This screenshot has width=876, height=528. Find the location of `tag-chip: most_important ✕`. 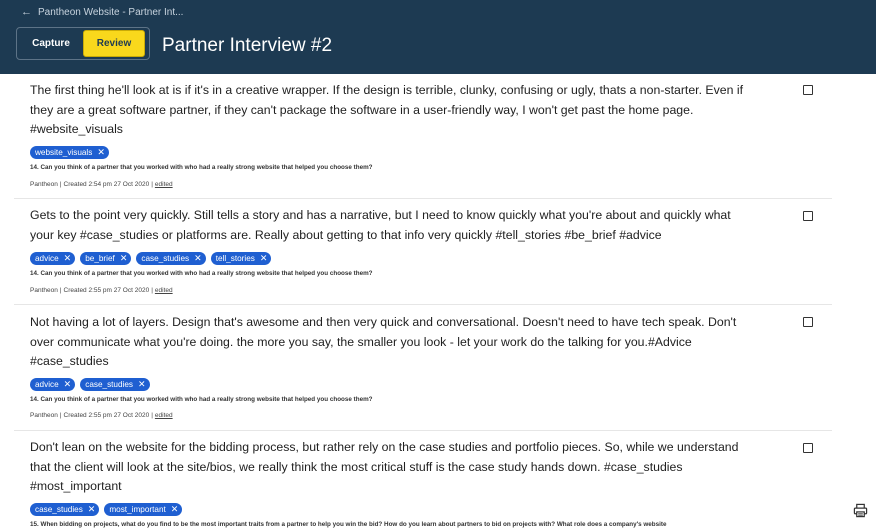

tag-chip: most_important ✕ is located at coordinates (143, 509).